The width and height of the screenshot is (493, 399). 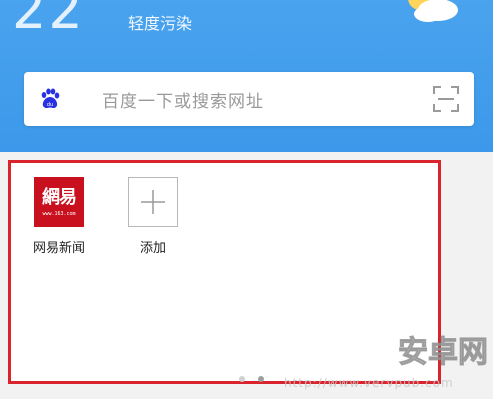 What do you see at coordinates (183, 99) in the screenshot?
I see `search-input: 百度一下或搜索网址` at bounding box center [183, 99].